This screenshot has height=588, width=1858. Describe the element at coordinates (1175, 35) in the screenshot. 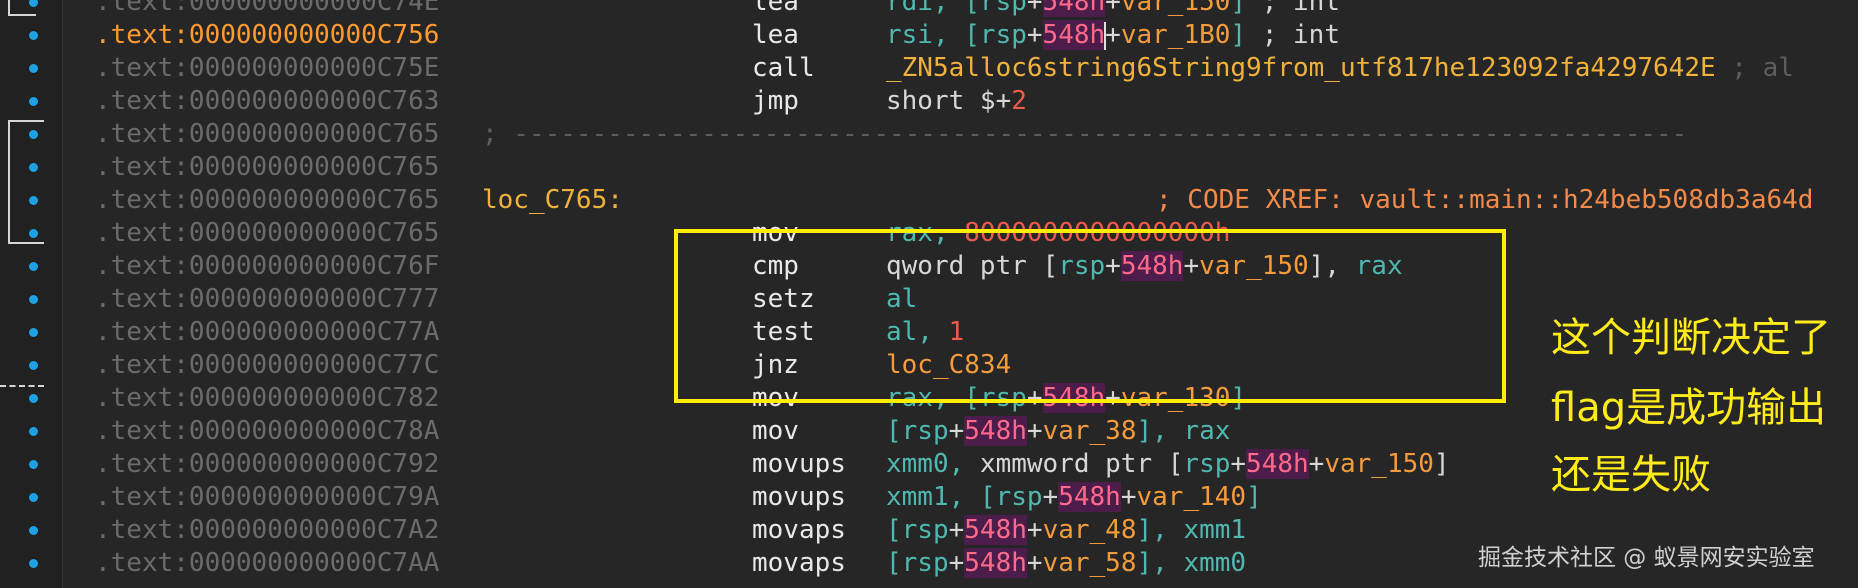

I see `operand-token: var_1B0` at that location.